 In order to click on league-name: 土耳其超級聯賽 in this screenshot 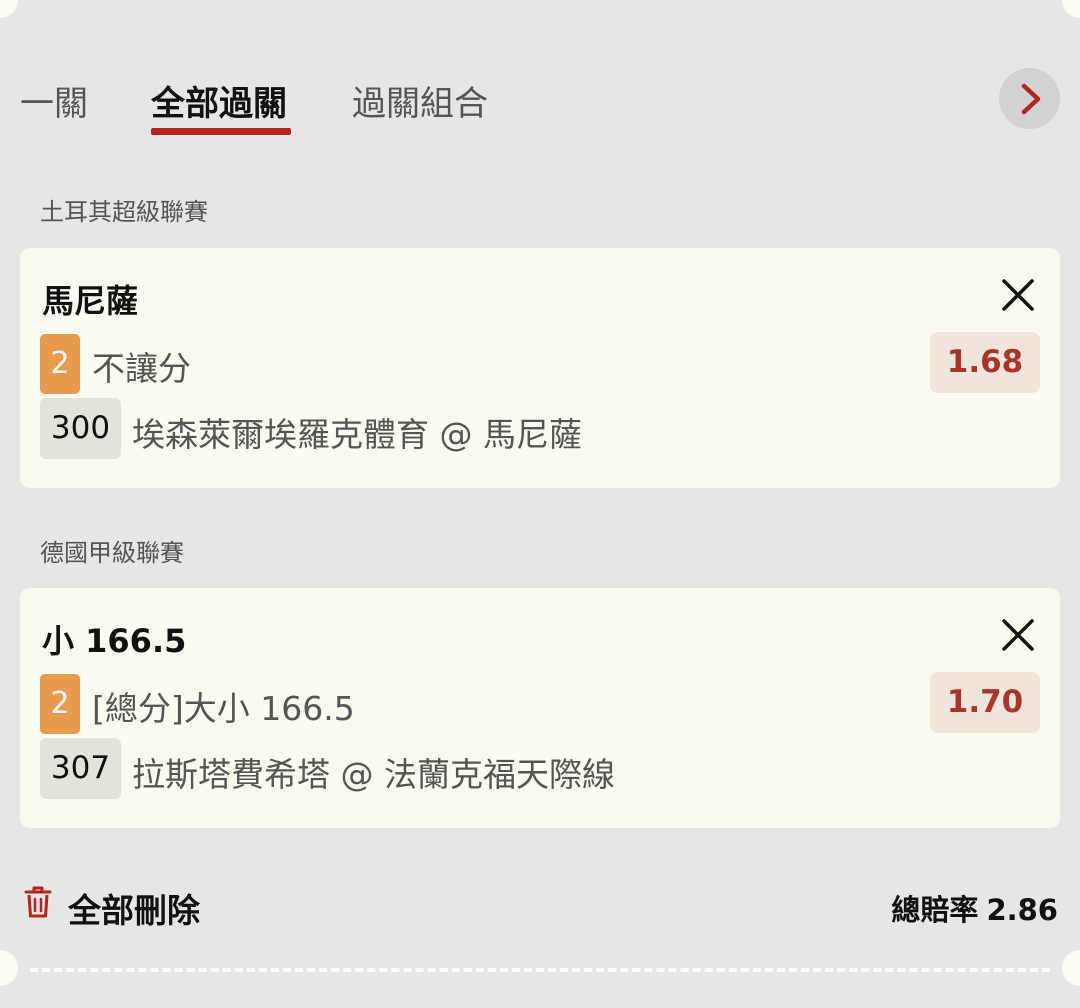, I will do `click(124, 212)`.